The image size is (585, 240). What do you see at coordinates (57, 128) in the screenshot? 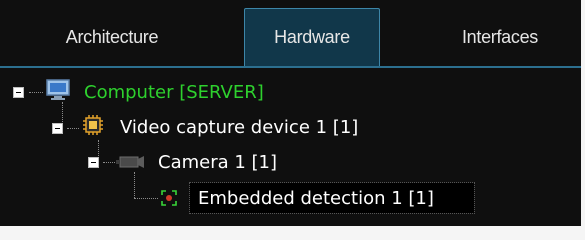
I see `collapse-toggle-video-device` at bounding box center [57, 128].